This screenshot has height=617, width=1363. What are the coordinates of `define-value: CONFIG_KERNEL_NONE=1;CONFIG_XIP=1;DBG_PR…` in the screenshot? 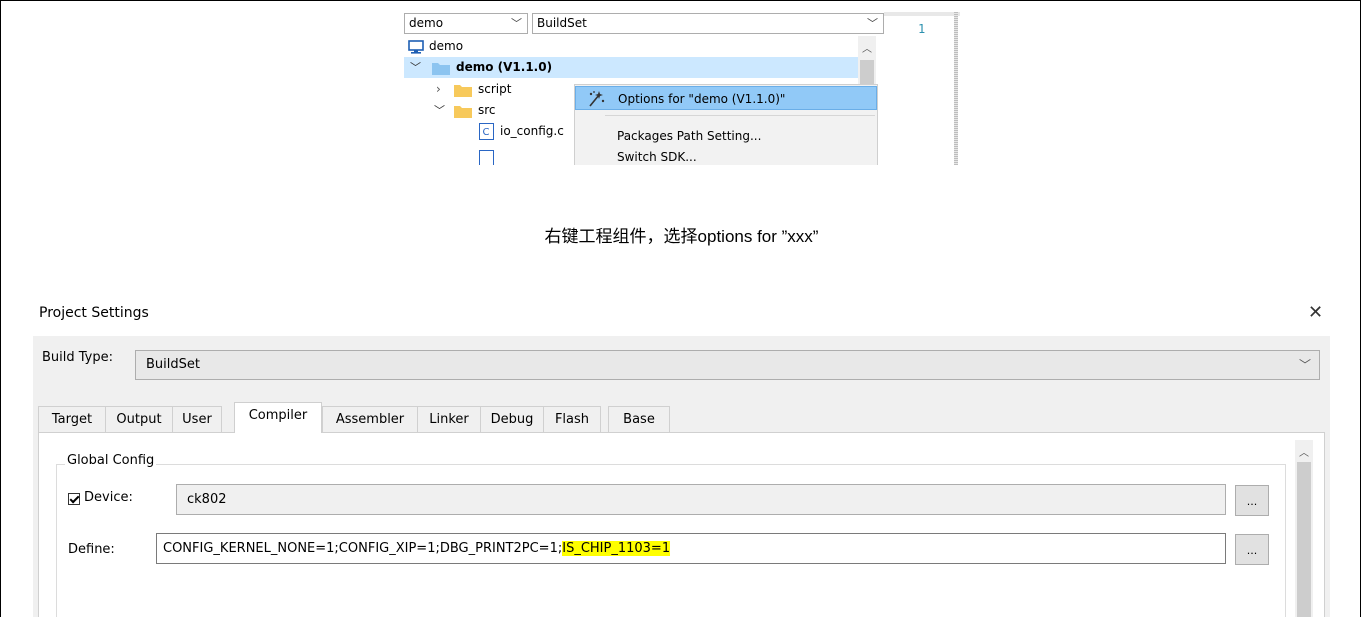 It's located at (363, 548).